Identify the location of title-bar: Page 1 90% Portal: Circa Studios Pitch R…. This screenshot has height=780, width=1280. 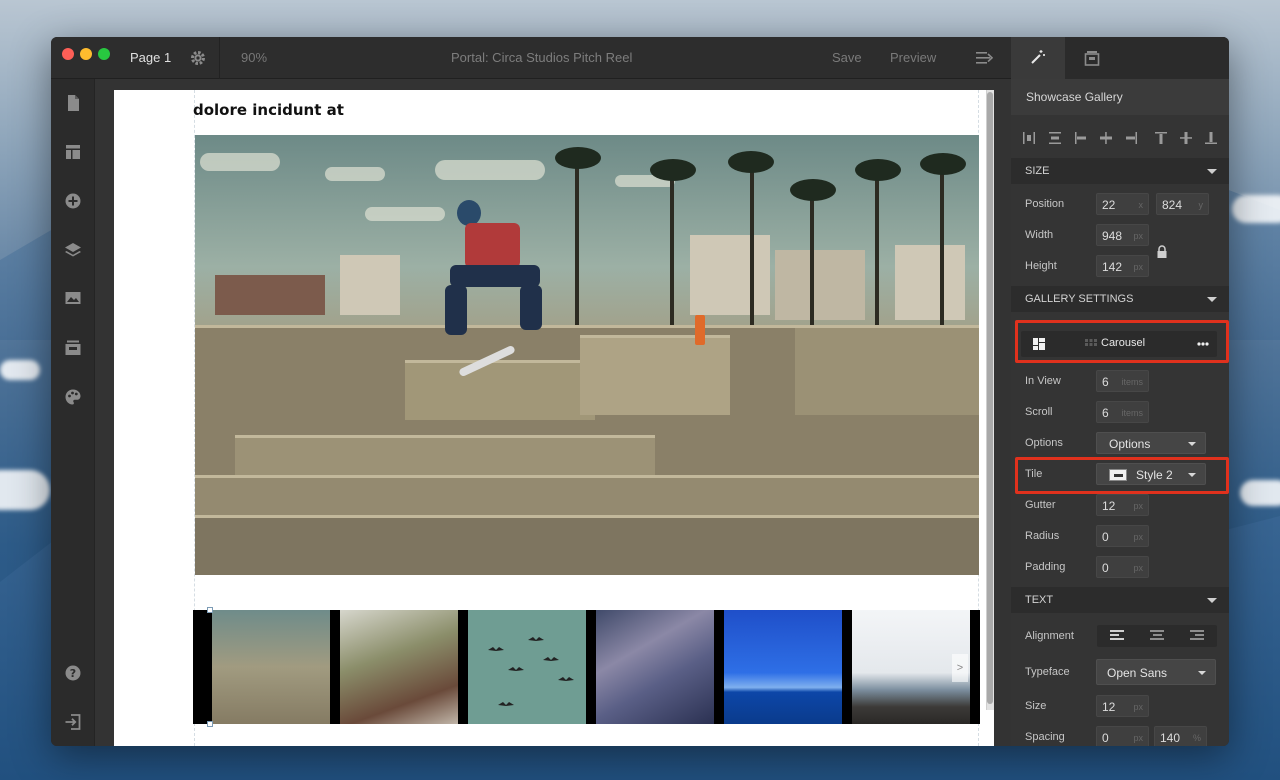
(531, 58).